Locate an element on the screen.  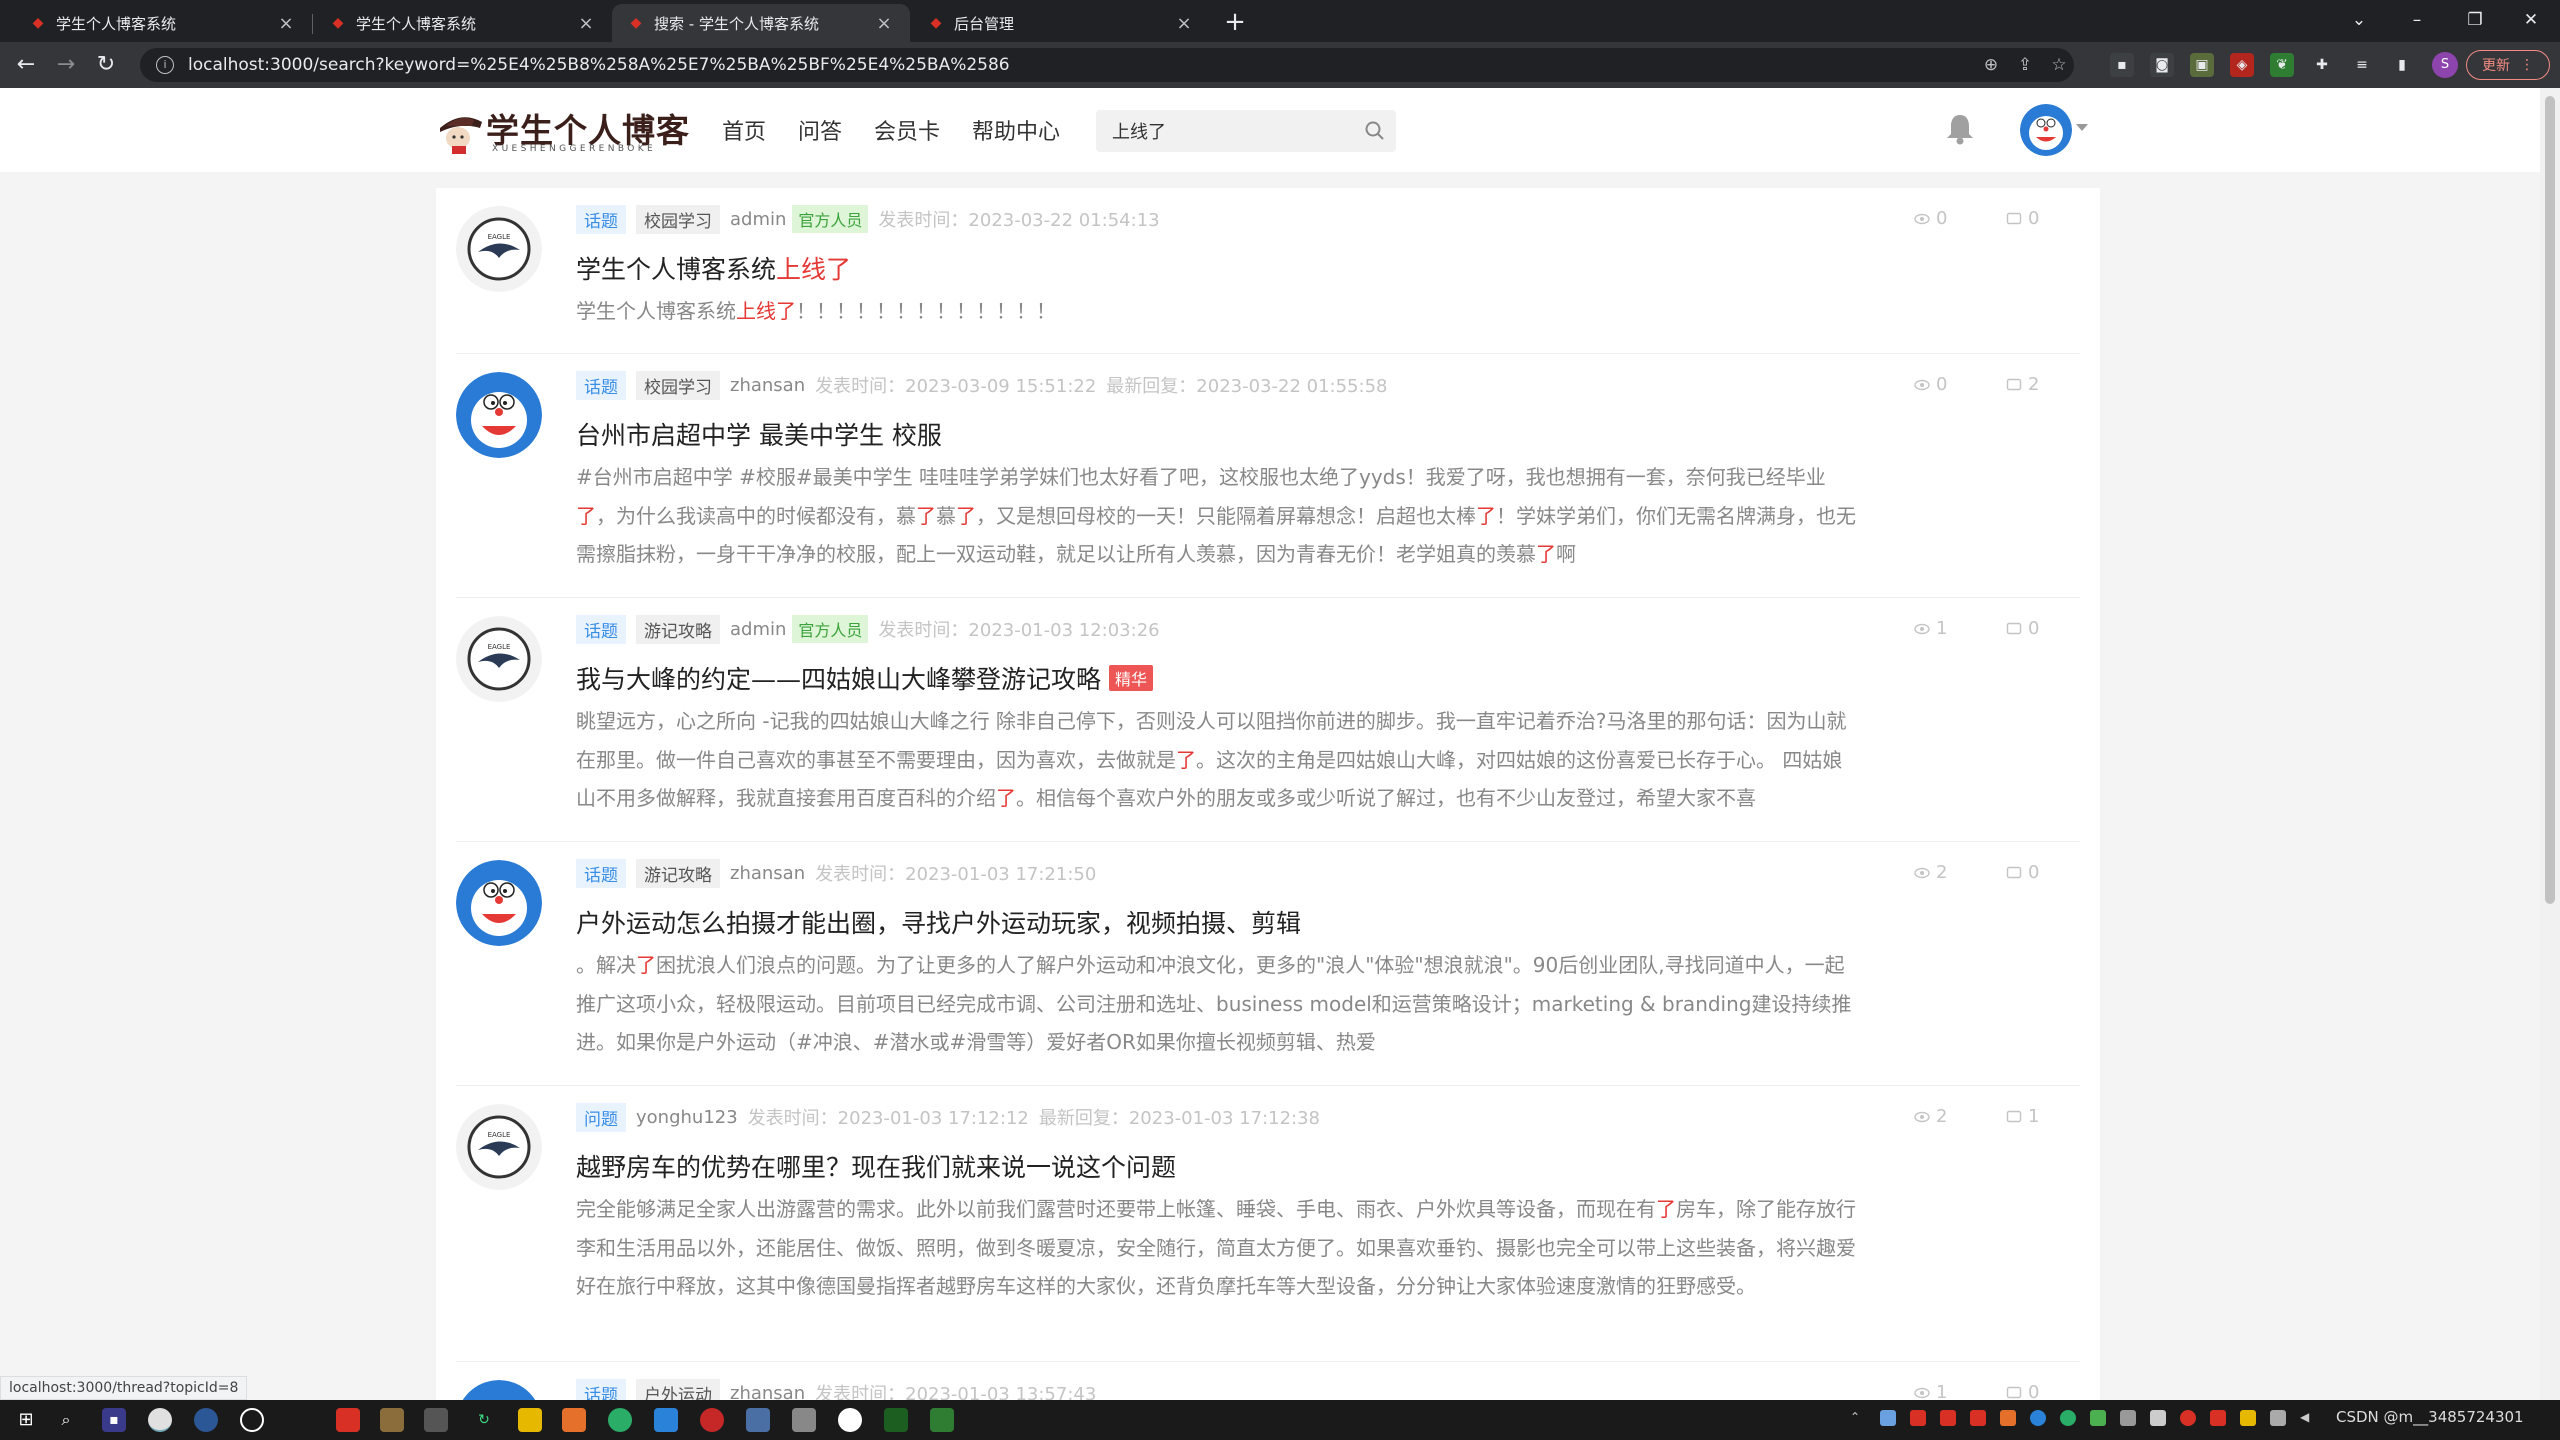
extensions-puzzle-icon: ✚ is located at coordinates (2322, 65).